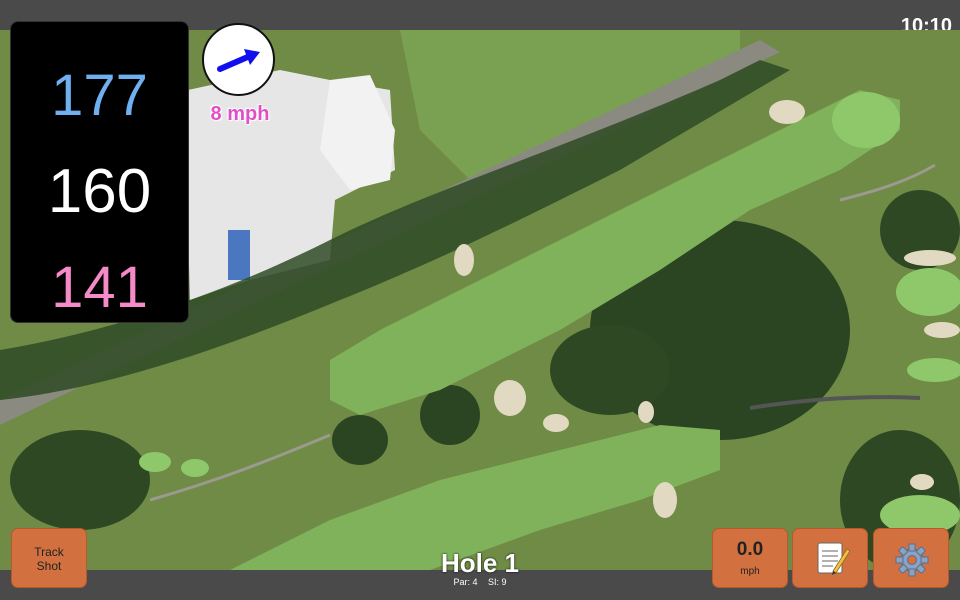  I want to click on wind-speed: 8 mph, so click(240, 114).